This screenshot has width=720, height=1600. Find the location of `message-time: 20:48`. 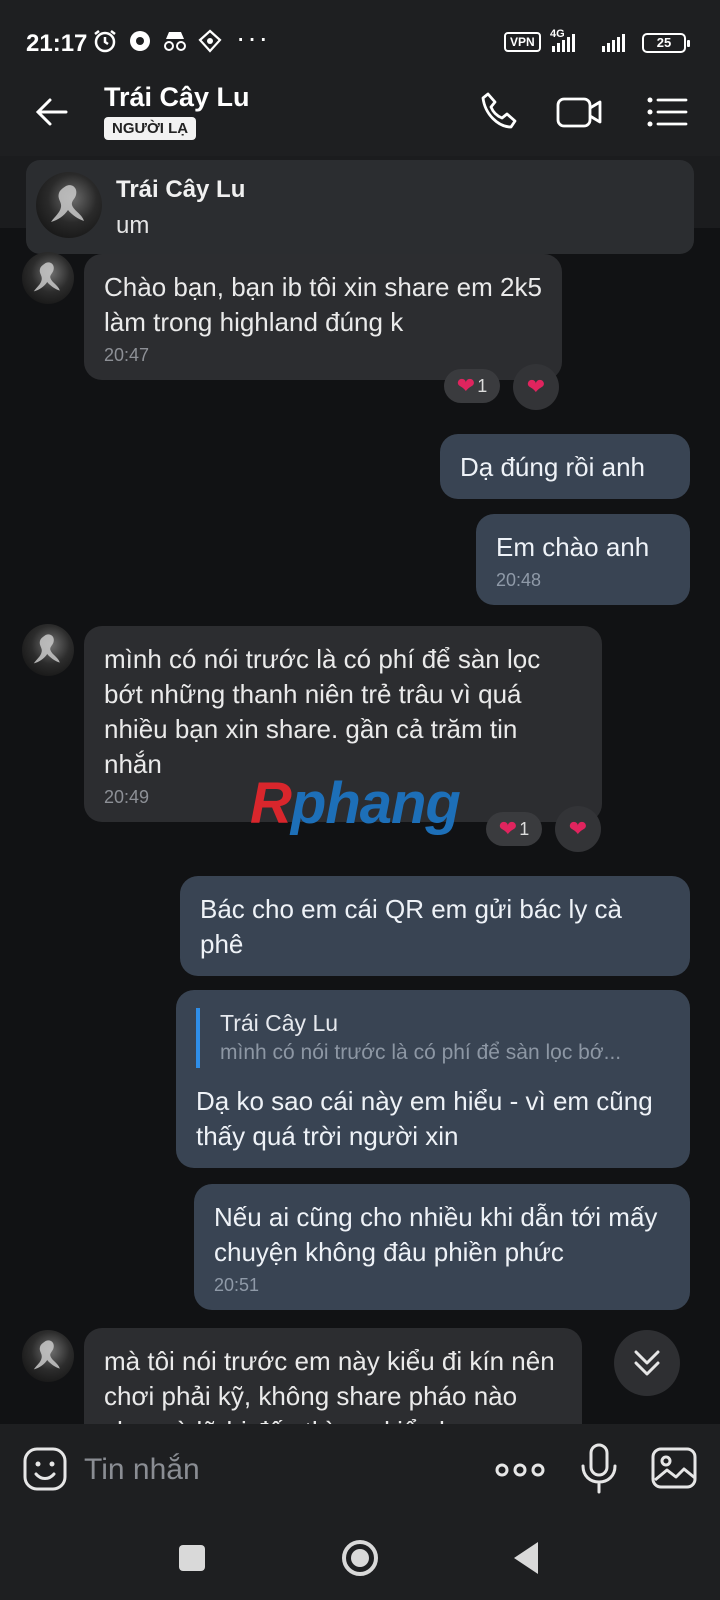

message-time: 20:48 is located at coordinates (519, 580).